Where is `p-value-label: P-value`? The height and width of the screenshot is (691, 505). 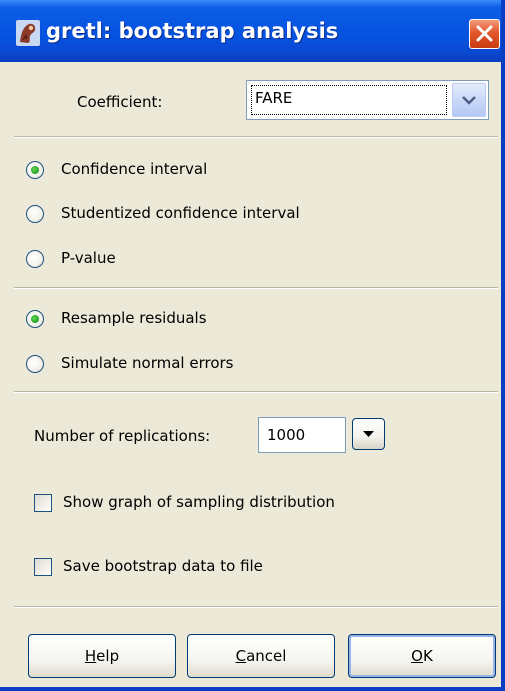
p-value-label: P-value is located at coordinates (88, 258).